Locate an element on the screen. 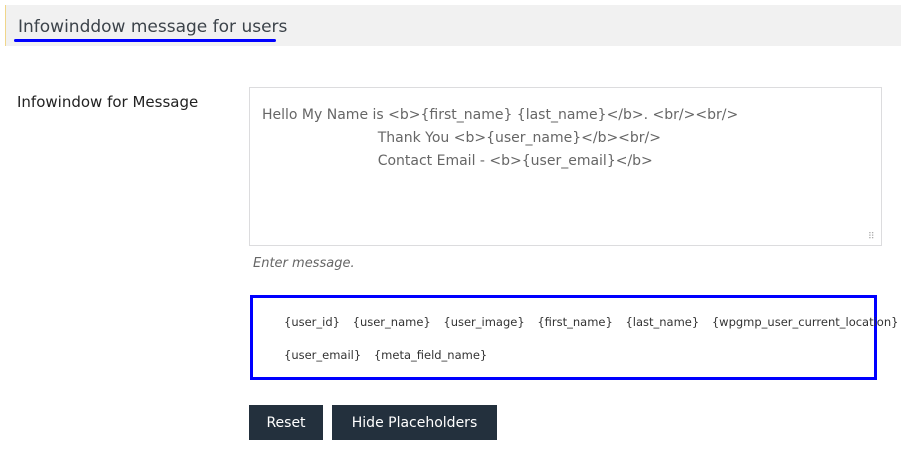 The image size is (901, 449). resize-grip-icon: ⠿ is located at coordinates (871, 237).